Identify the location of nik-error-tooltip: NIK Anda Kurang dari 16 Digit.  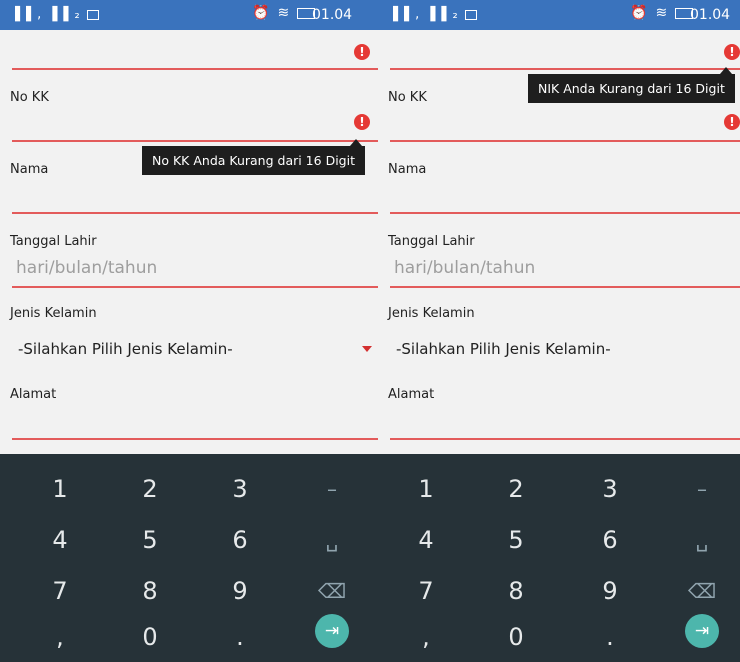
(631, 88).